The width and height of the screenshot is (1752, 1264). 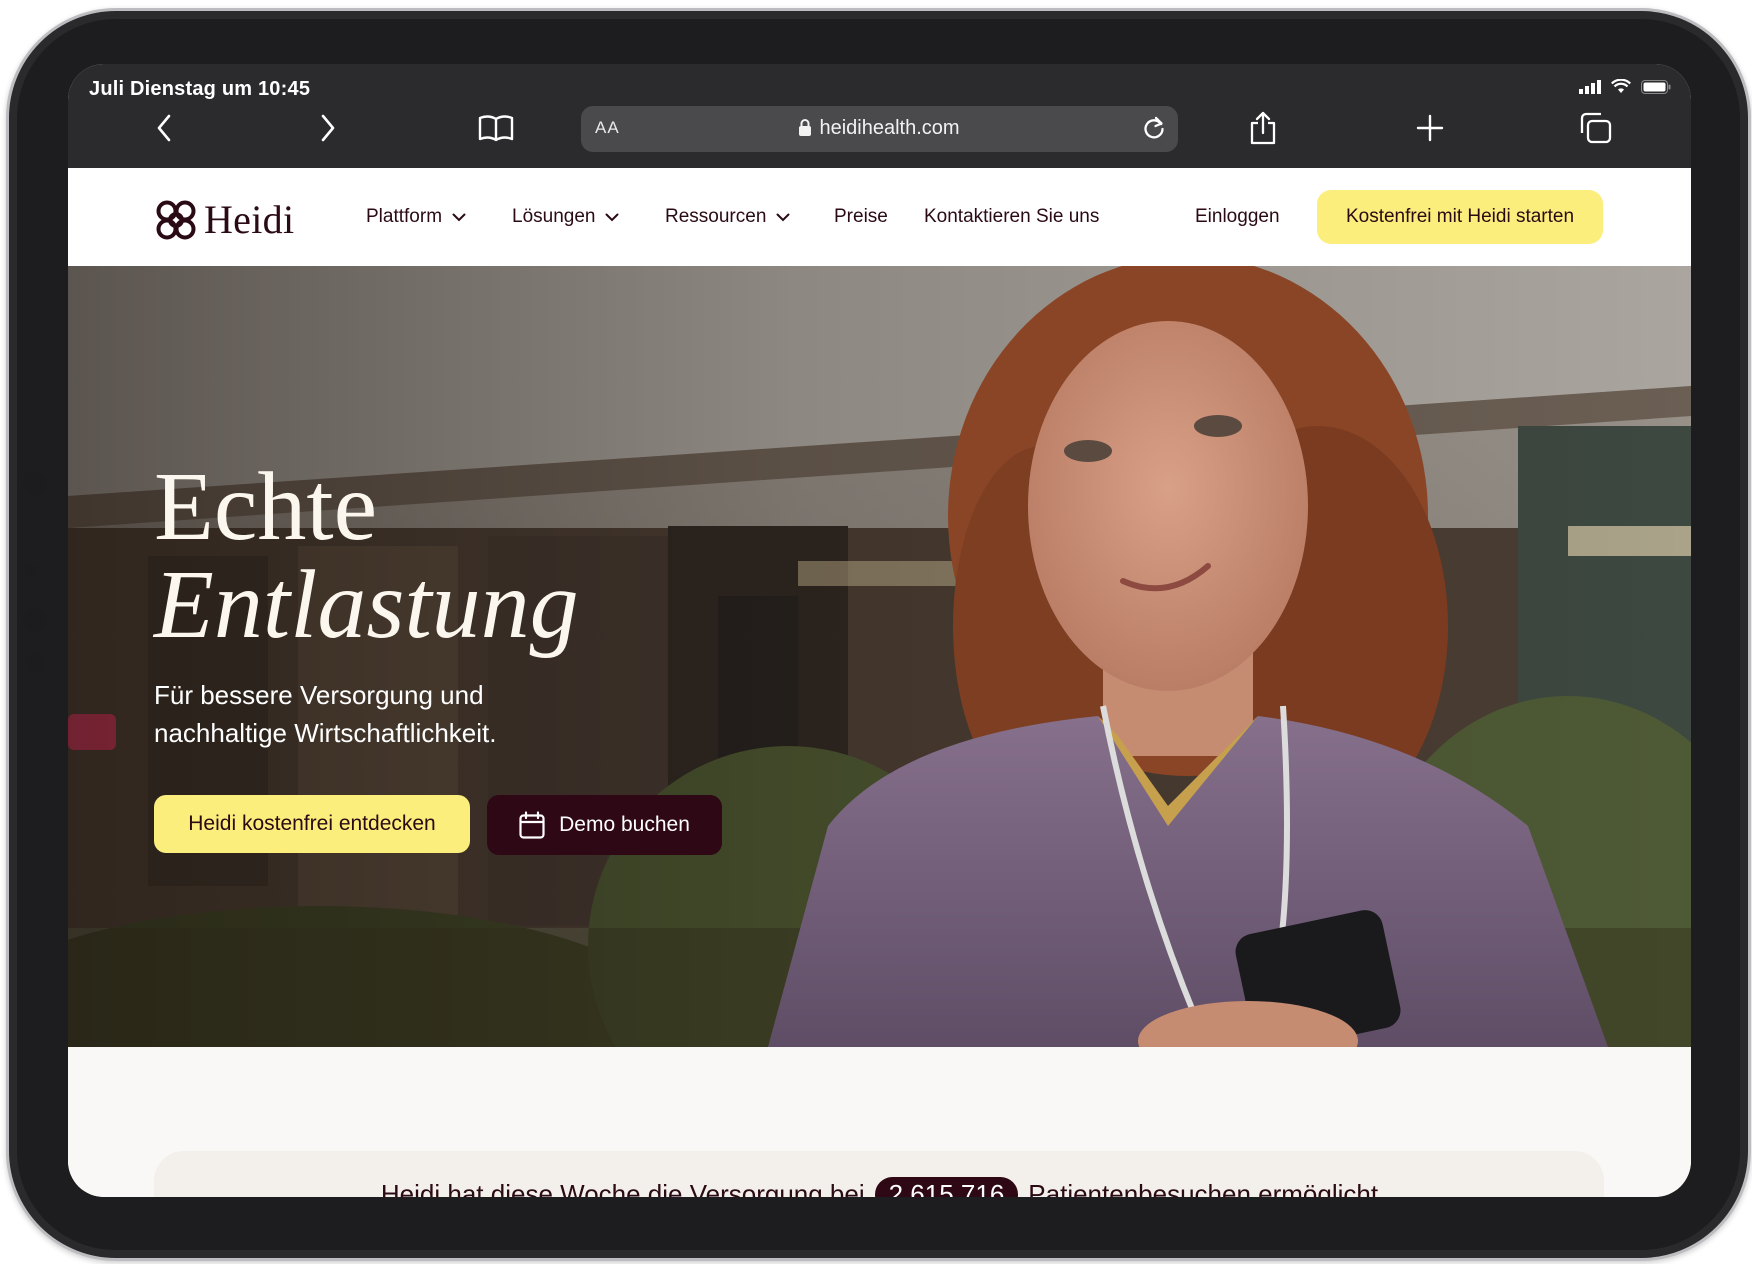 What do you see at coordinates (946, 1187) in the screenshot?
I see `counter-value: 2.615.716` at bounding box center [946, 1187].